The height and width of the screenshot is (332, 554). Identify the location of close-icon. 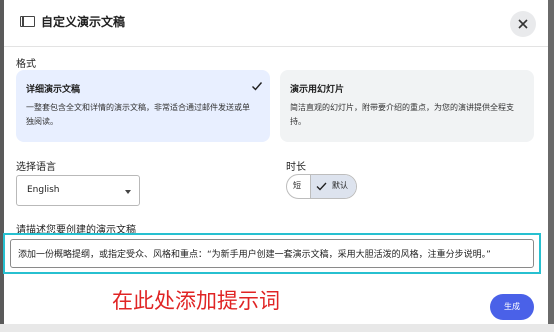
(523, 24).